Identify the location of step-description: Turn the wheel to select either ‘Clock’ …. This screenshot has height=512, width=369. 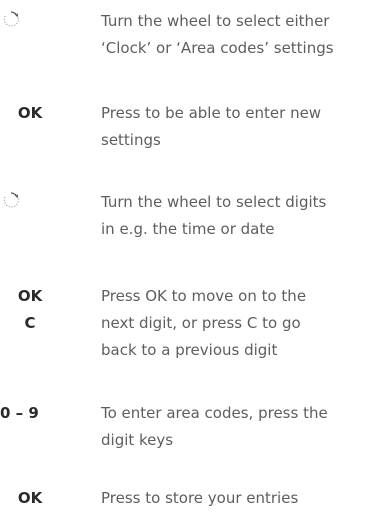
(217, 34).